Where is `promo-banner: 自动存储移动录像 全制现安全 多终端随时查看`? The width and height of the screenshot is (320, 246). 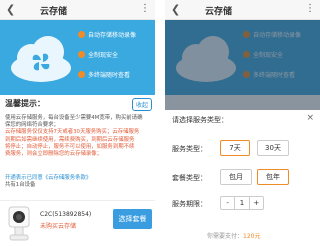 promo-banner: 自动存储移动录像 全制现安全 多终端随时查看 is located at coordinates (77, 57).